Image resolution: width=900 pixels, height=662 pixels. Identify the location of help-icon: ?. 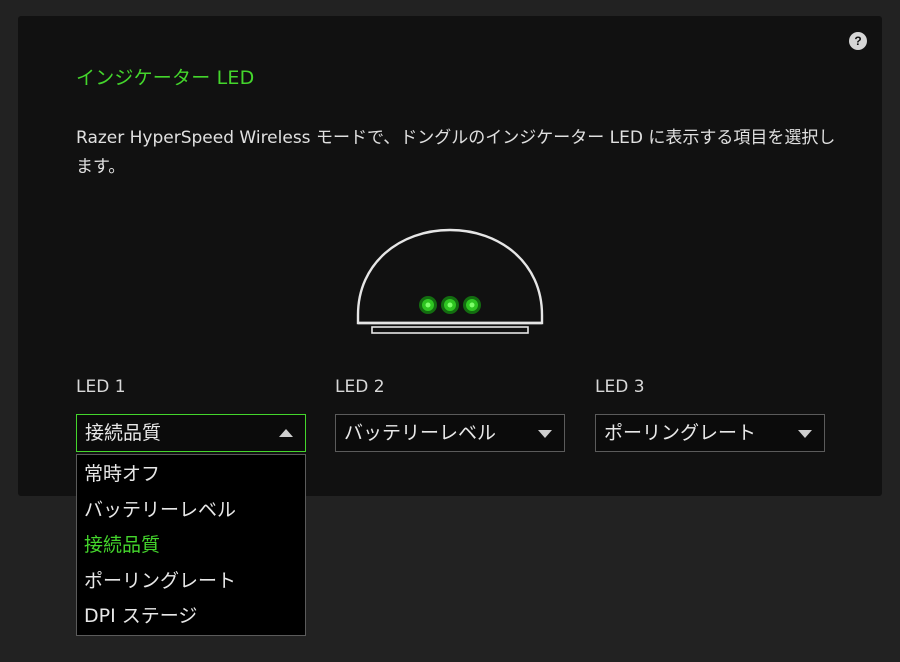
(858, 41).